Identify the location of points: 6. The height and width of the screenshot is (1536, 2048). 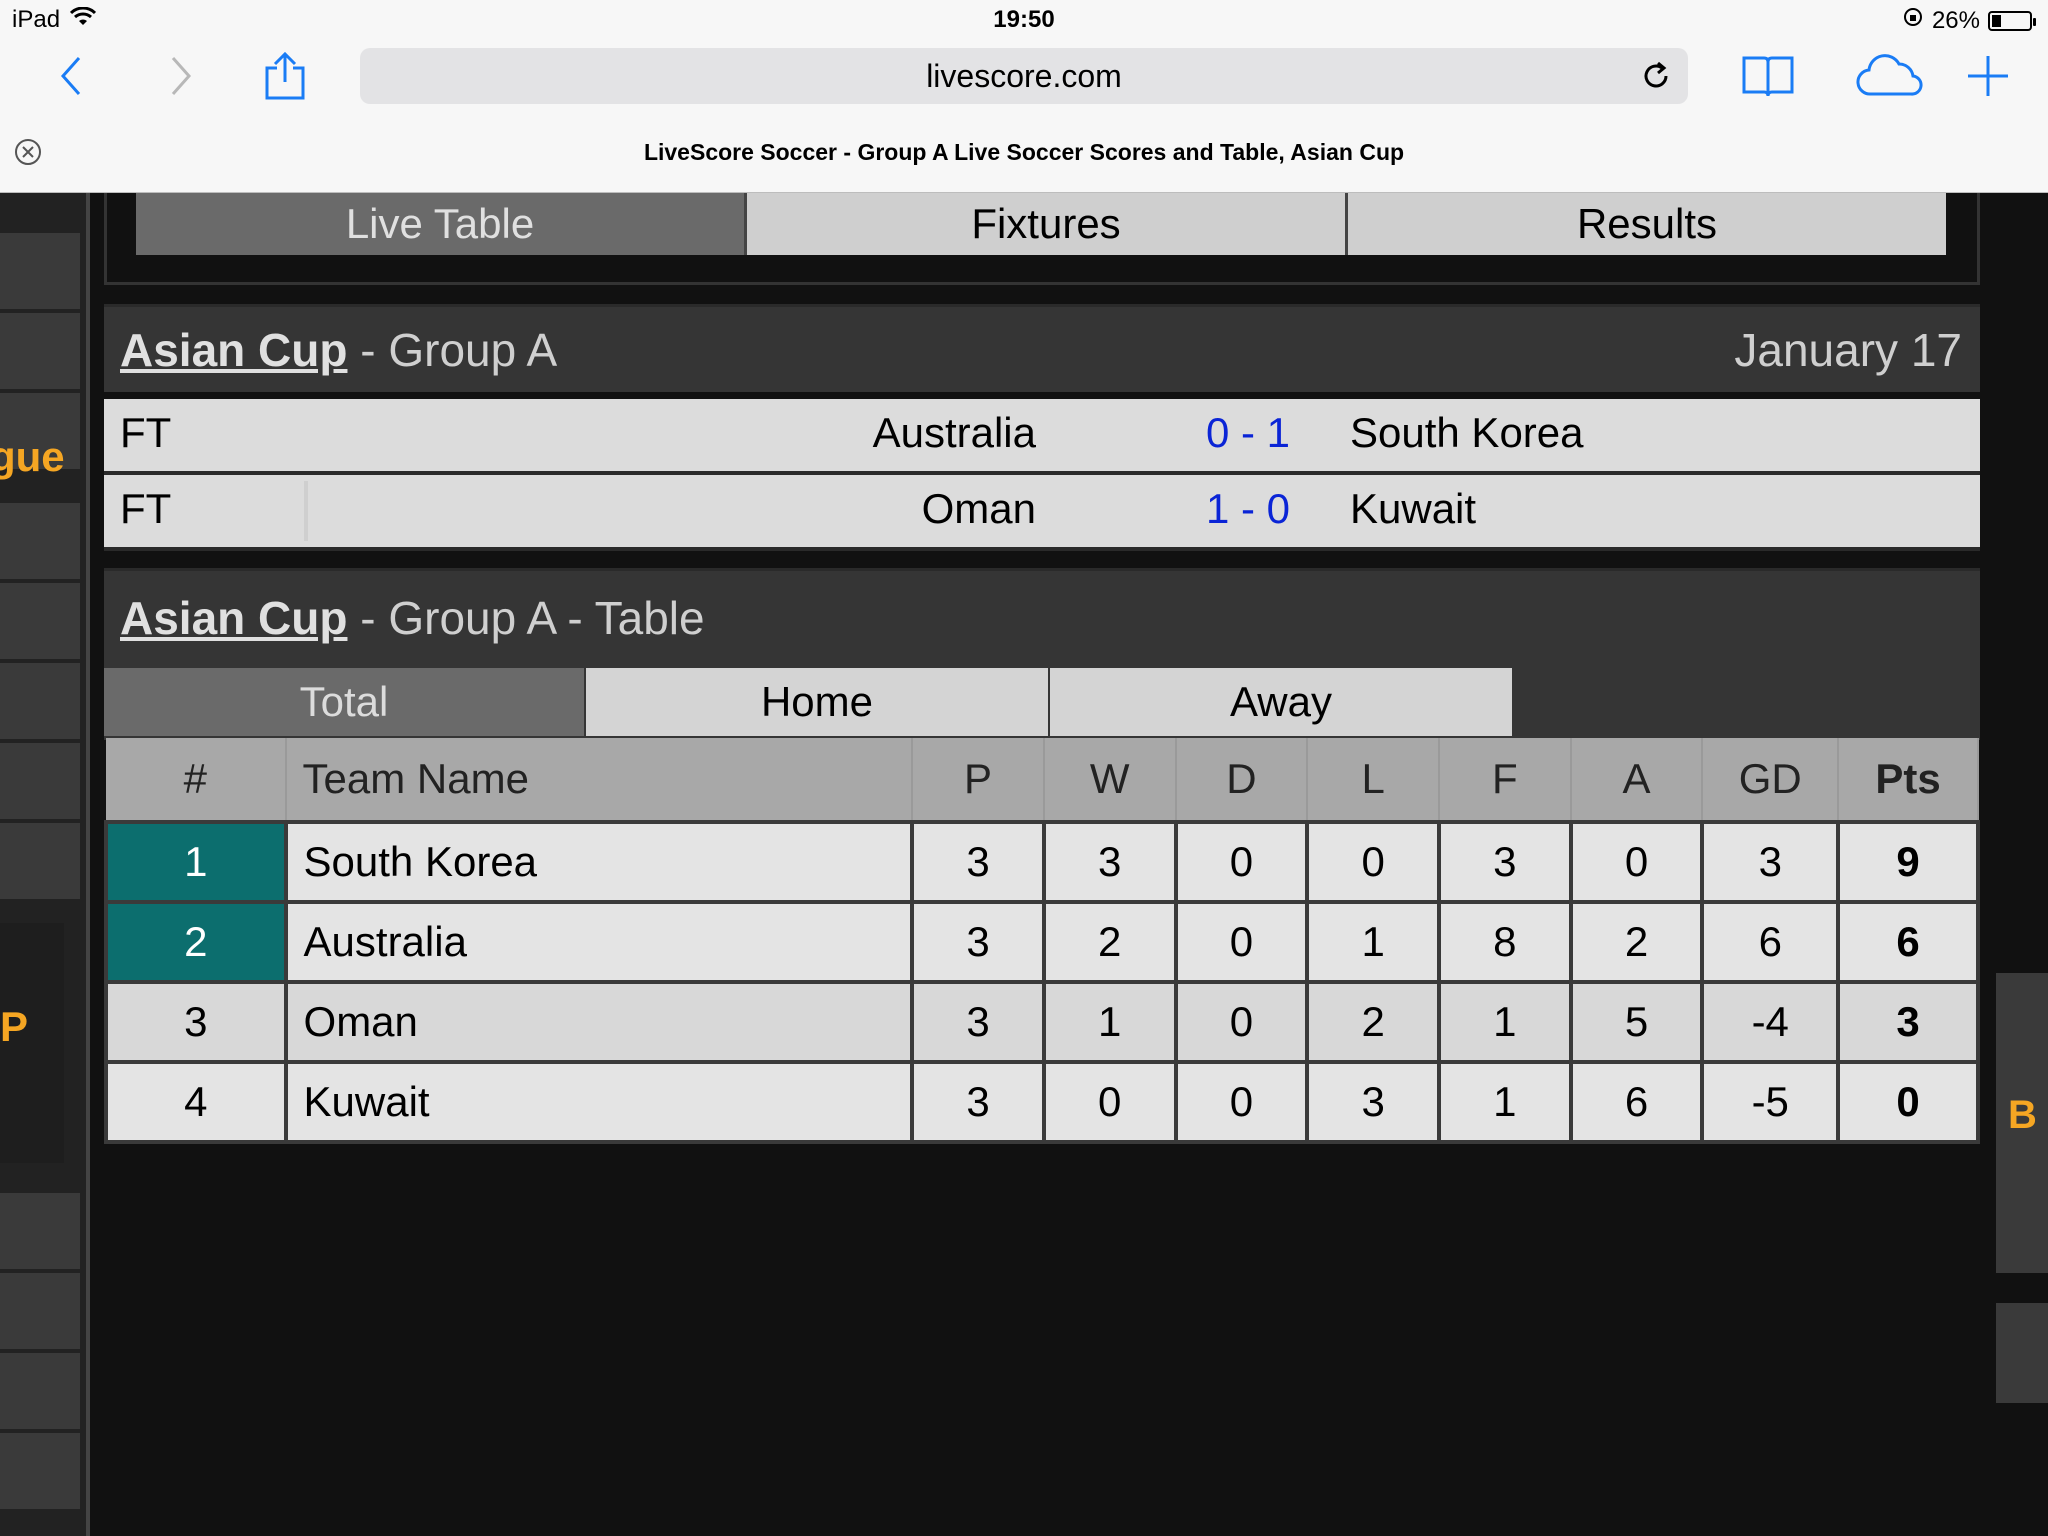
(1908, 942).